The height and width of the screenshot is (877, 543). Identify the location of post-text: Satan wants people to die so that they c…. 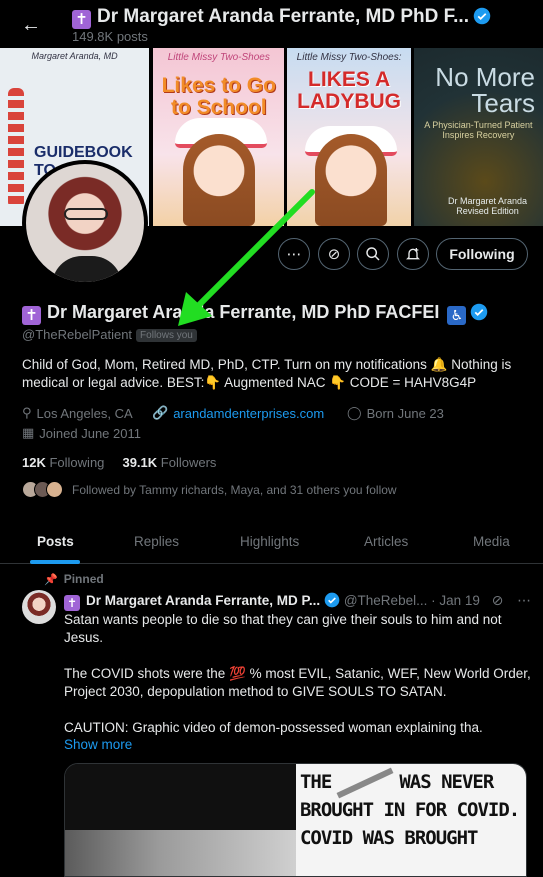
(298, 683).